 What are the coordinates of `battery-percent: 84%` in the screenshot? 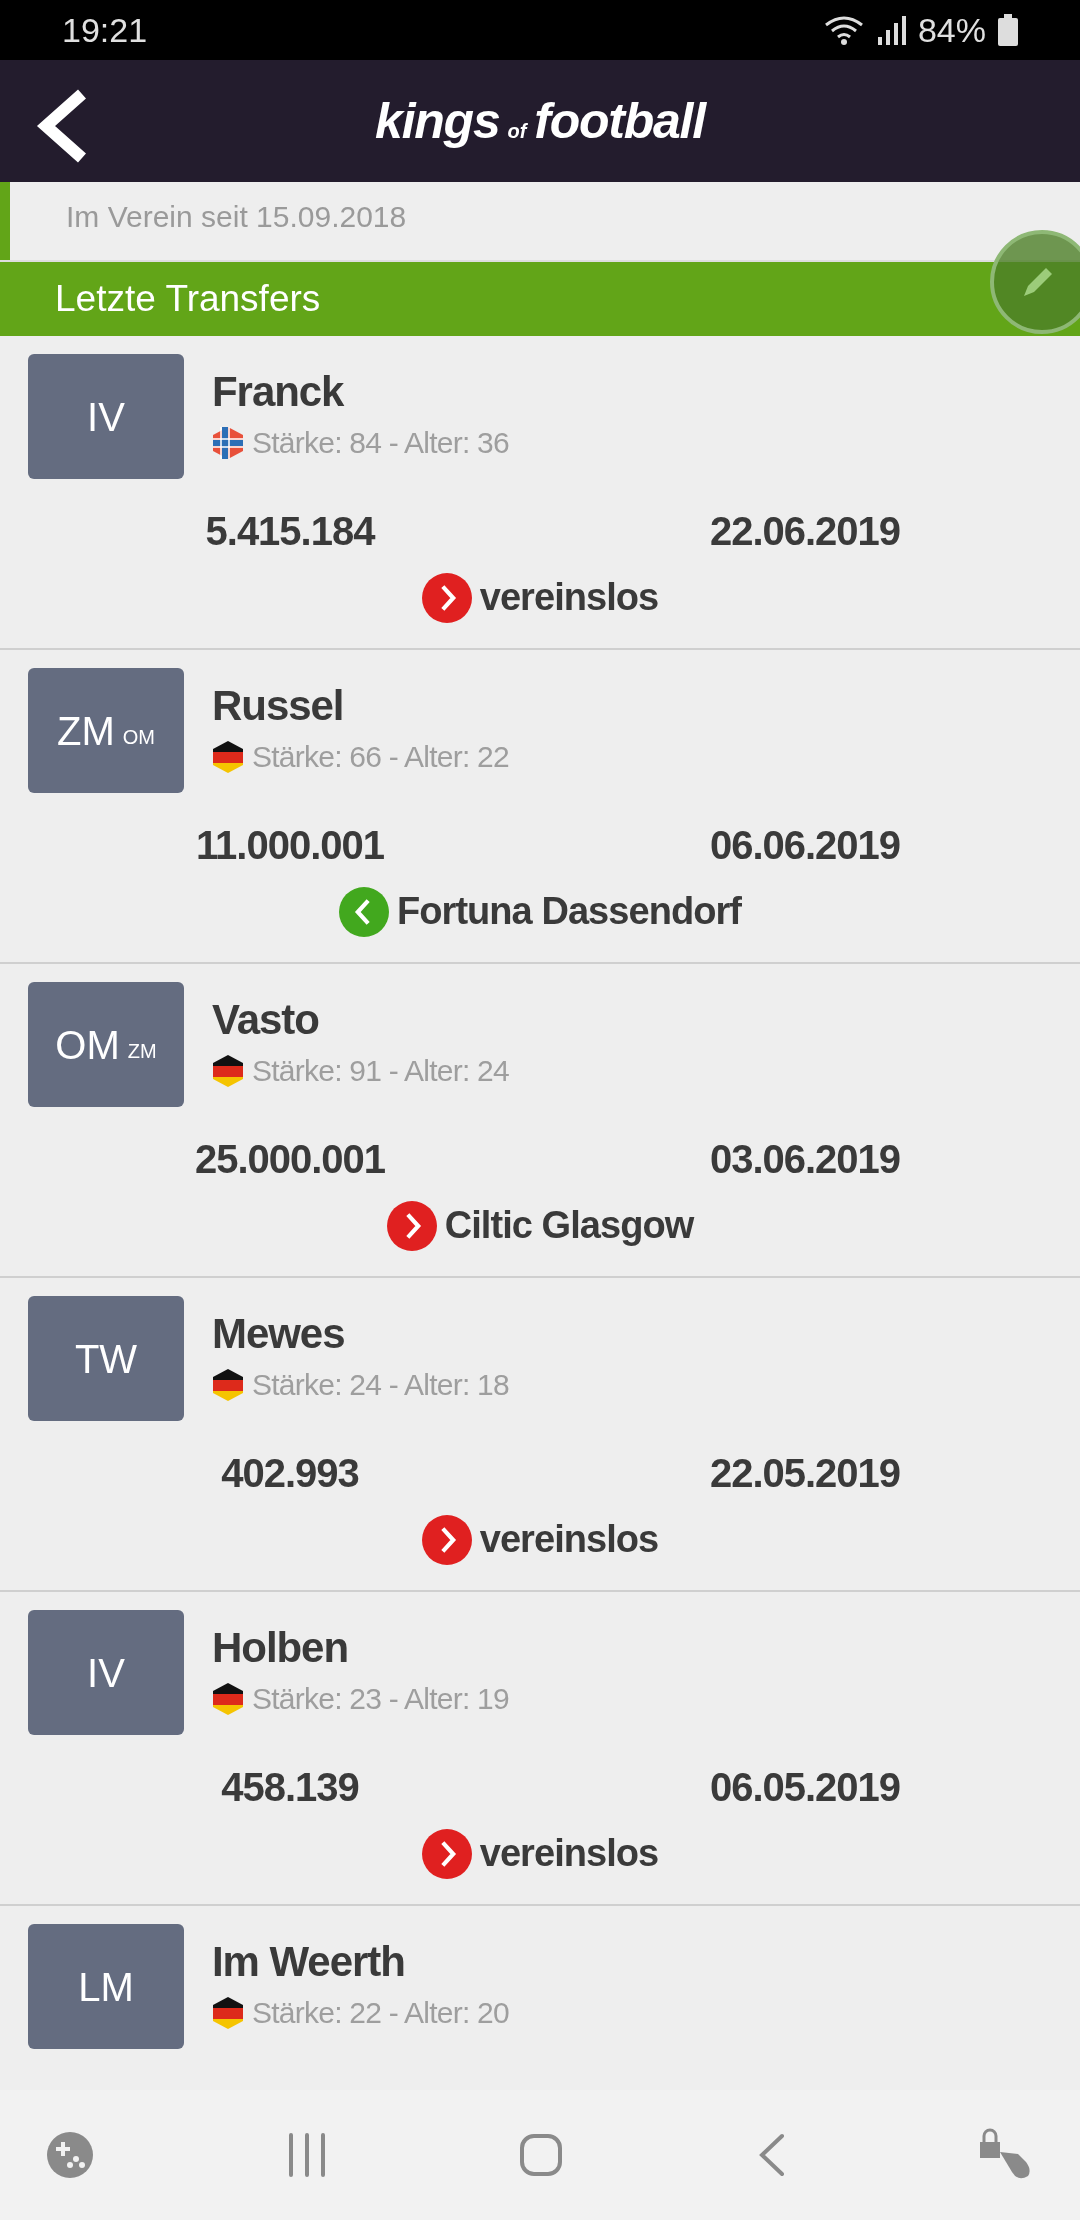 It's located at (951, 30).